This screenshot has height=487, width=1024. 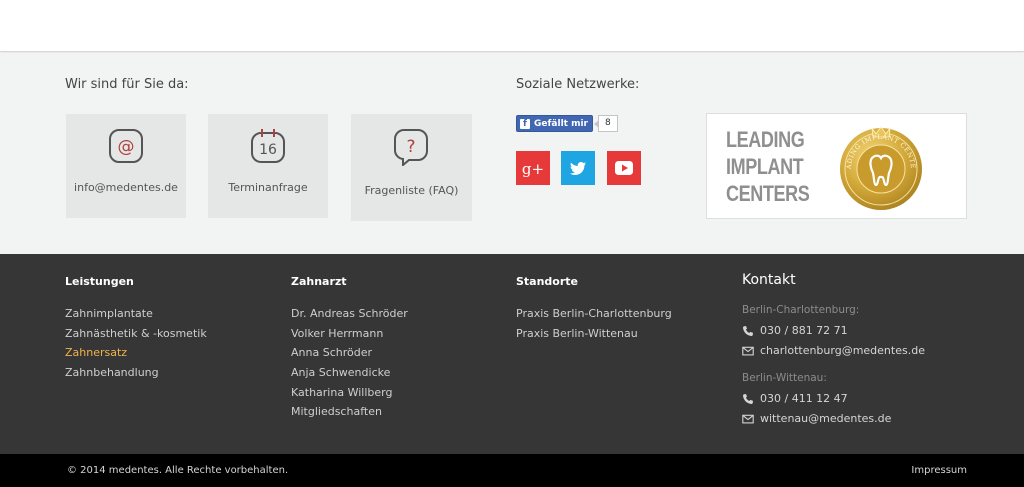 I want to click on facebook-like-label: Gefällt mir, so click(x=561, y=123).